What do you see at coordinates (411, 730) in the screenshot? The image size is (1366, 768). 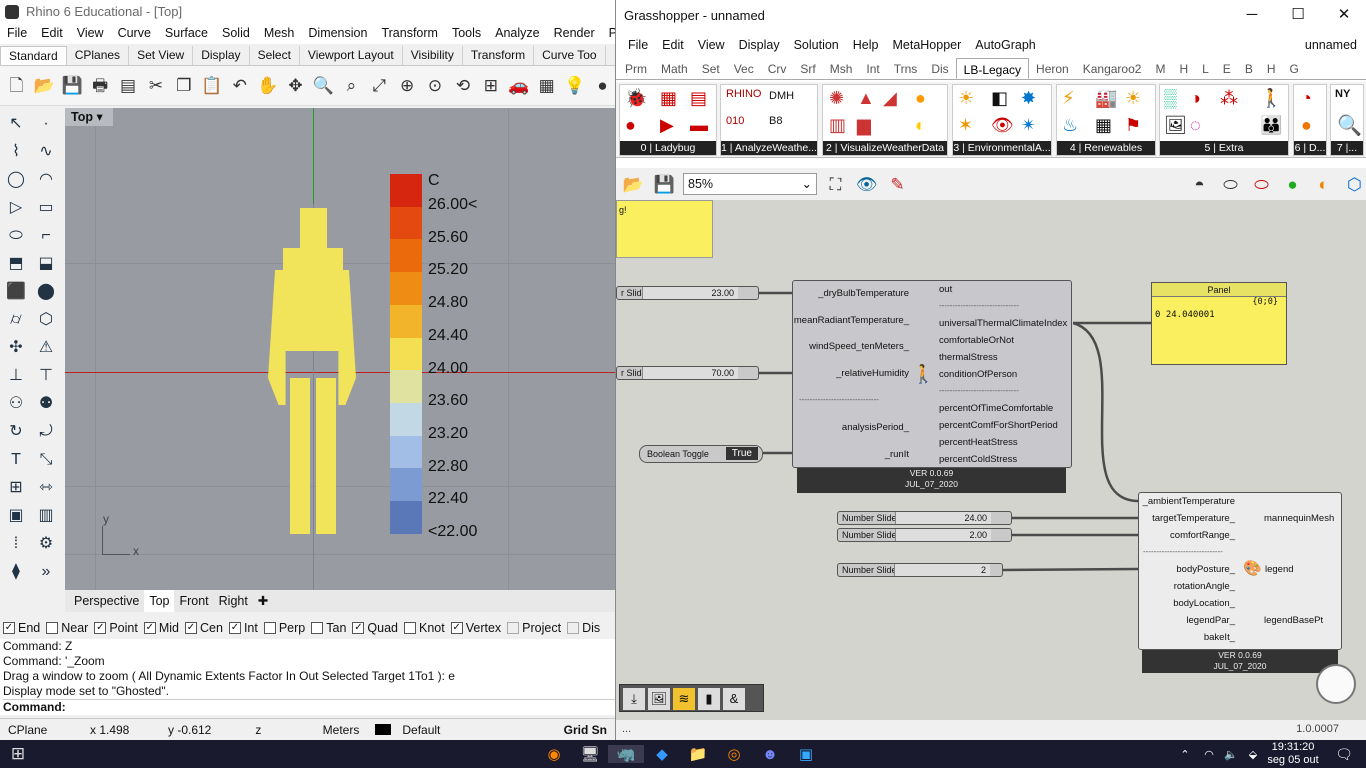 I see `status-layer: Default` at bounding box center [411, 730].